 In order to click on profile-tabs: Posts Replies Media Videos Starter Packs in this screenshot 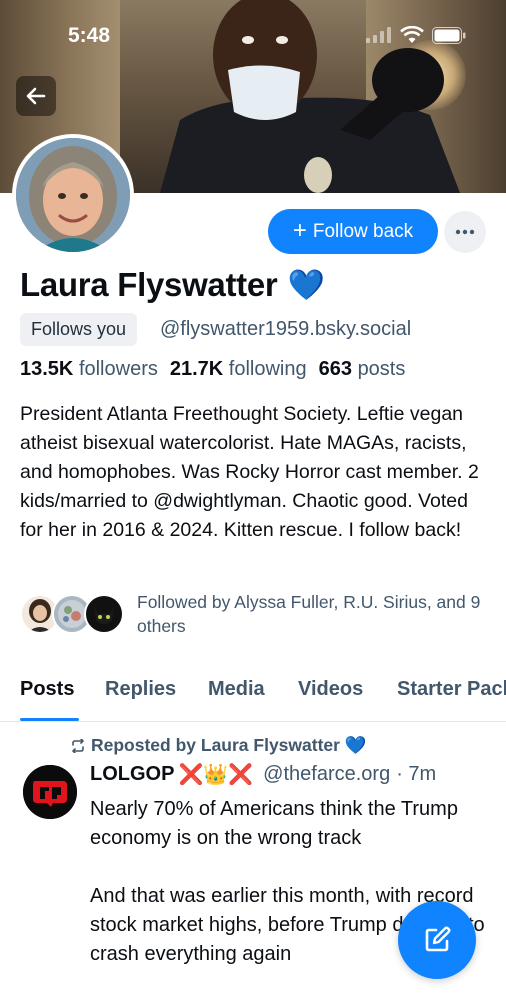, I will do `click(253, 698)`.